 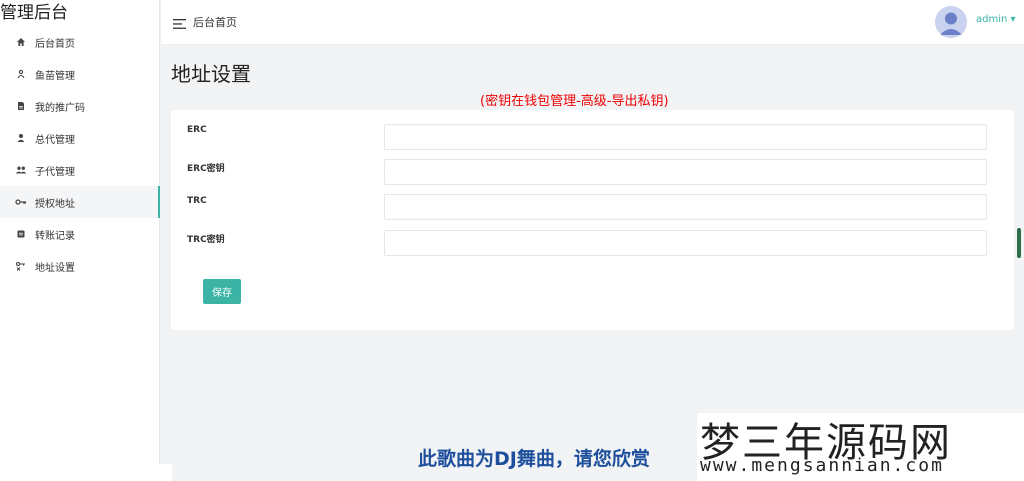 What do you see at coordinates (21, 234) in the screenshot?
I see `list-icon` at bounding box center [21, 234].